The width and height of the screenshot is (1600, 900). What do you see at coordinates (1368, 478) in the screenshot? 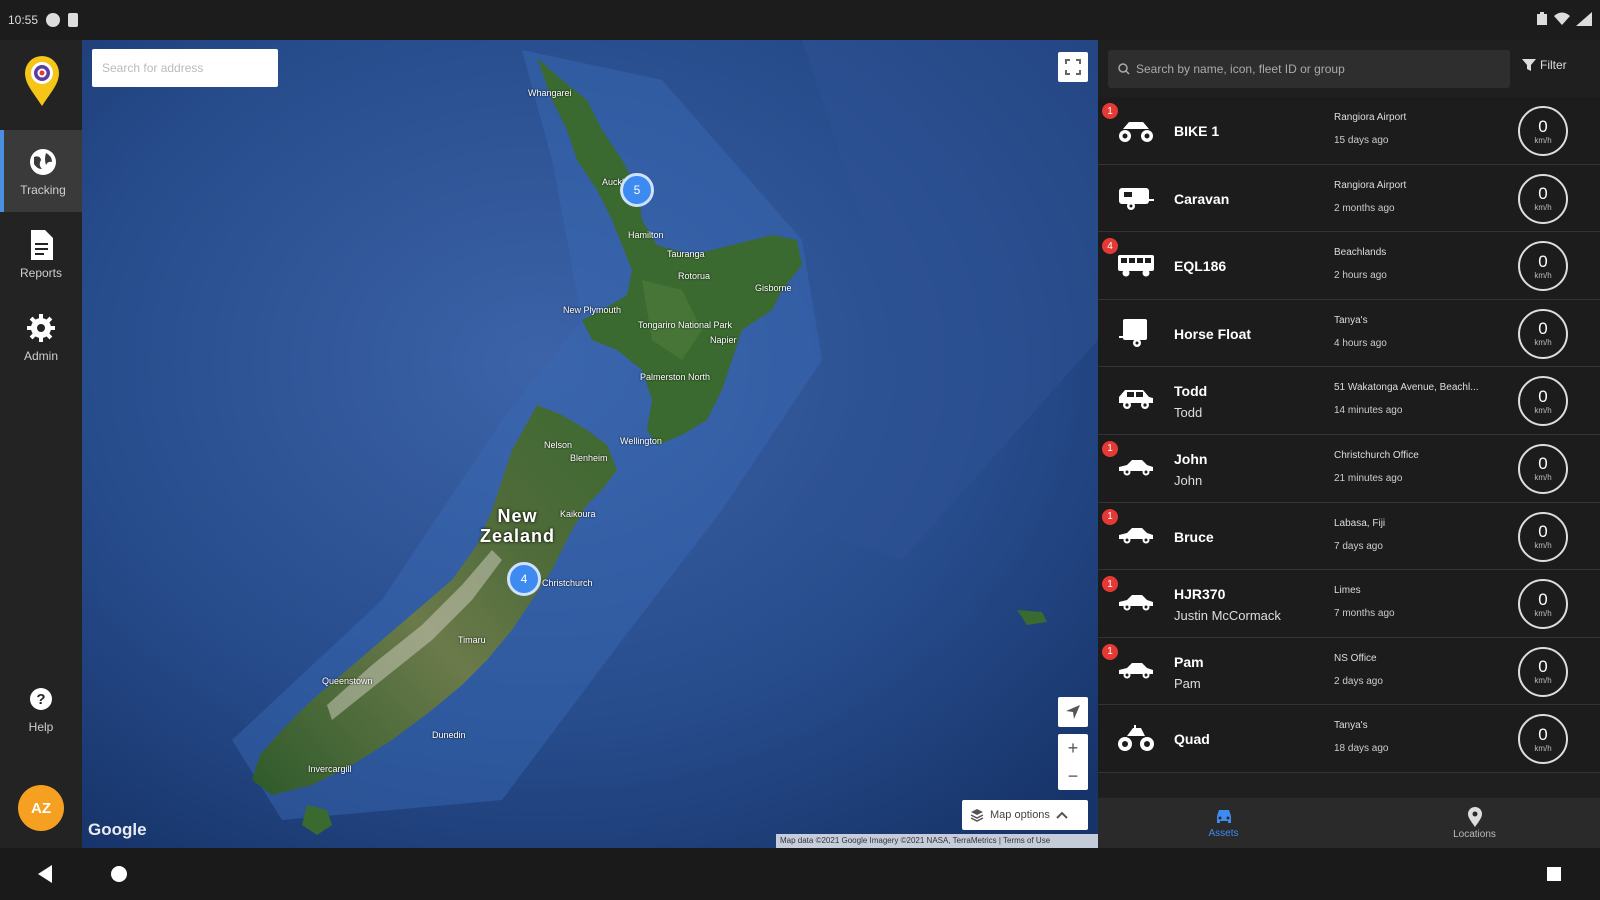
I see `asset-last-seen: 21 minutes ago` at bounding box center [1368, 478].